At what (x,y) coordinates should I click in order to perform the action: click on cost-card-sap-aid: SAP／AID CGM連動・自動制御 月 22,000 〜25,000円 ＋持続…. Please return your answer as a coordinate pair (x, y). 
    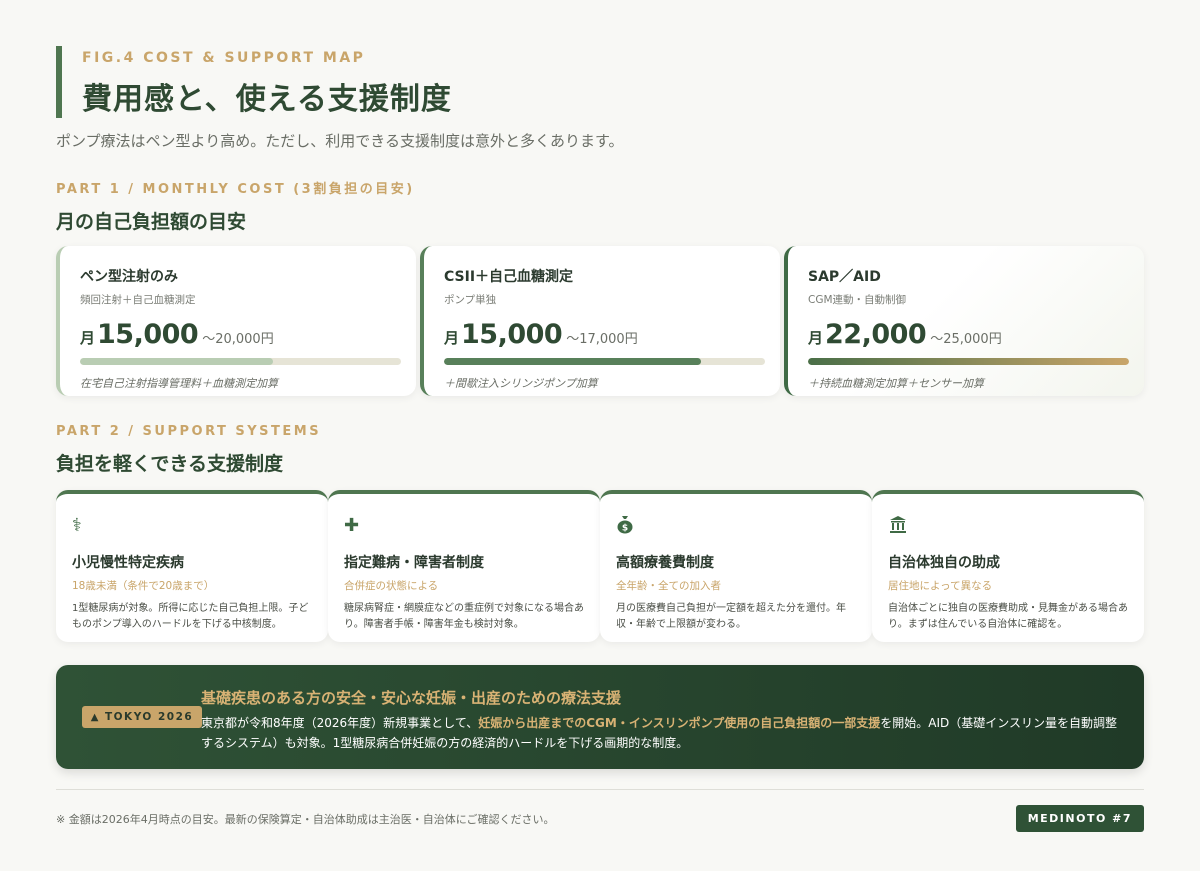
    Looking at the image, I should click on (964, 321).